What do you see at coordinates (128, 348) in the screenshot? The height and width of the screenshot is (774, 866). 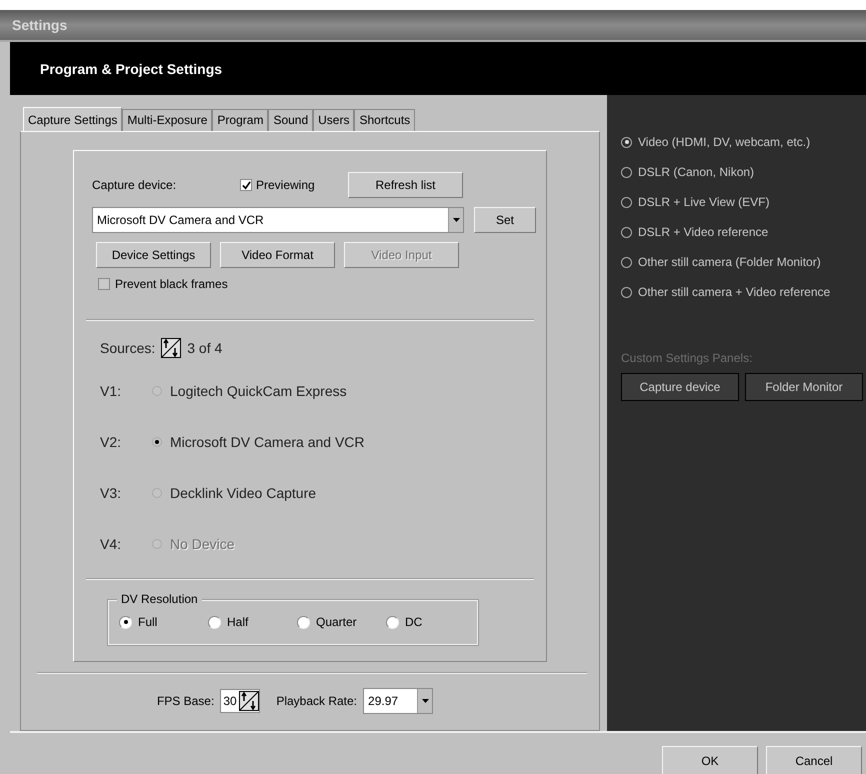 I see `sources-label: Sources:` at bounding box center [128, 348].